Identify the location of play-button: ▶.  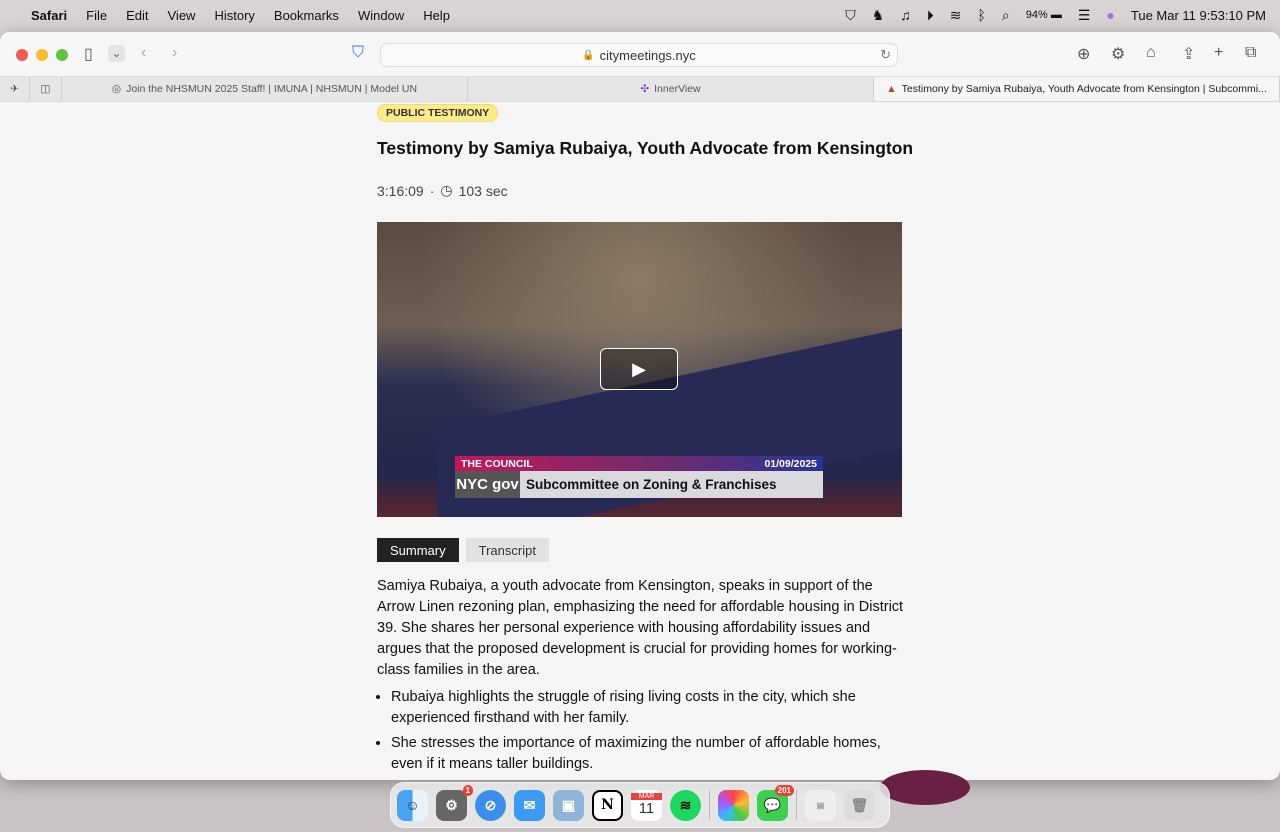
(639, 369).